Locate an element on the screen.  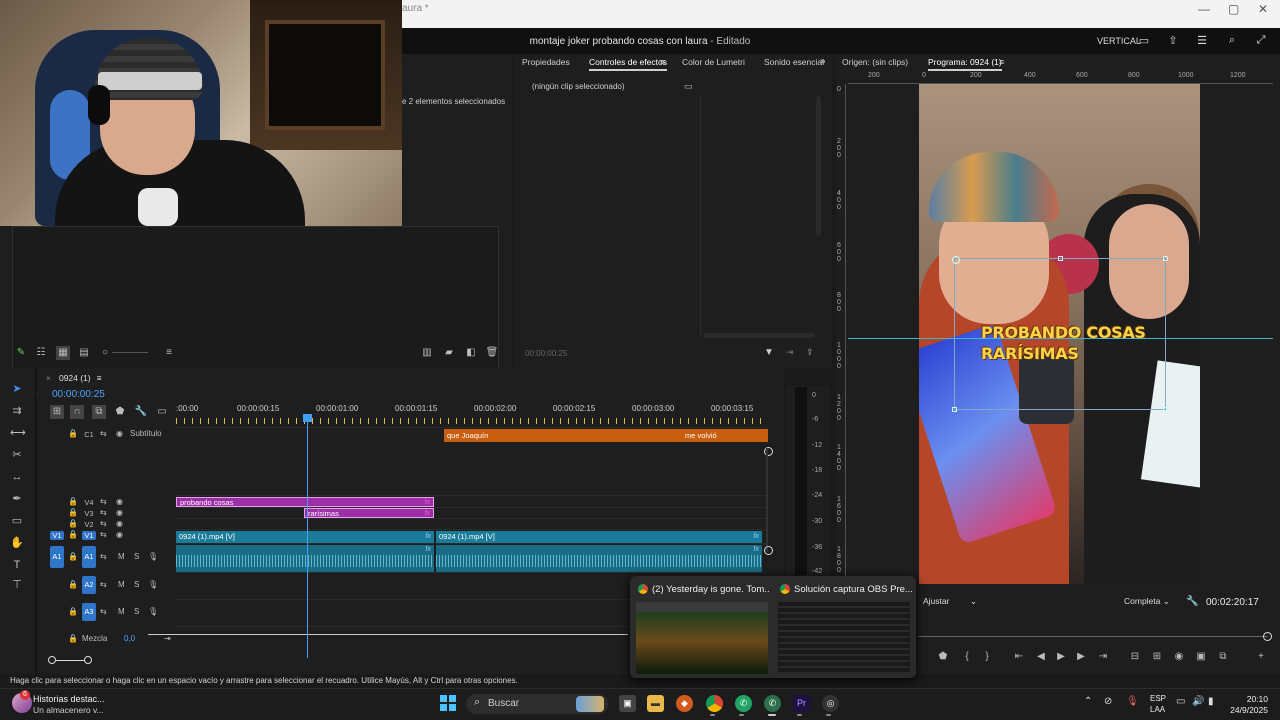
program-menu-icon: ≡ is located at coordinates (1001, 62).